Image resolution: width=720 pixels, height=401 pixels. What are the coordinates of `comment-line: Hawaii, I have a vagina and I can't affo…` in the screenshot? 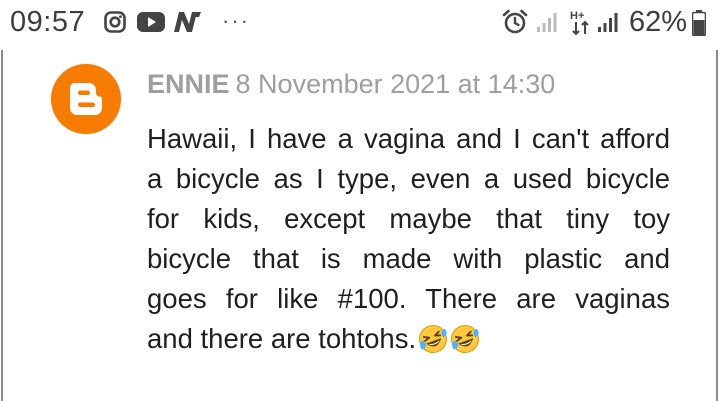 It's located at (408, 138).